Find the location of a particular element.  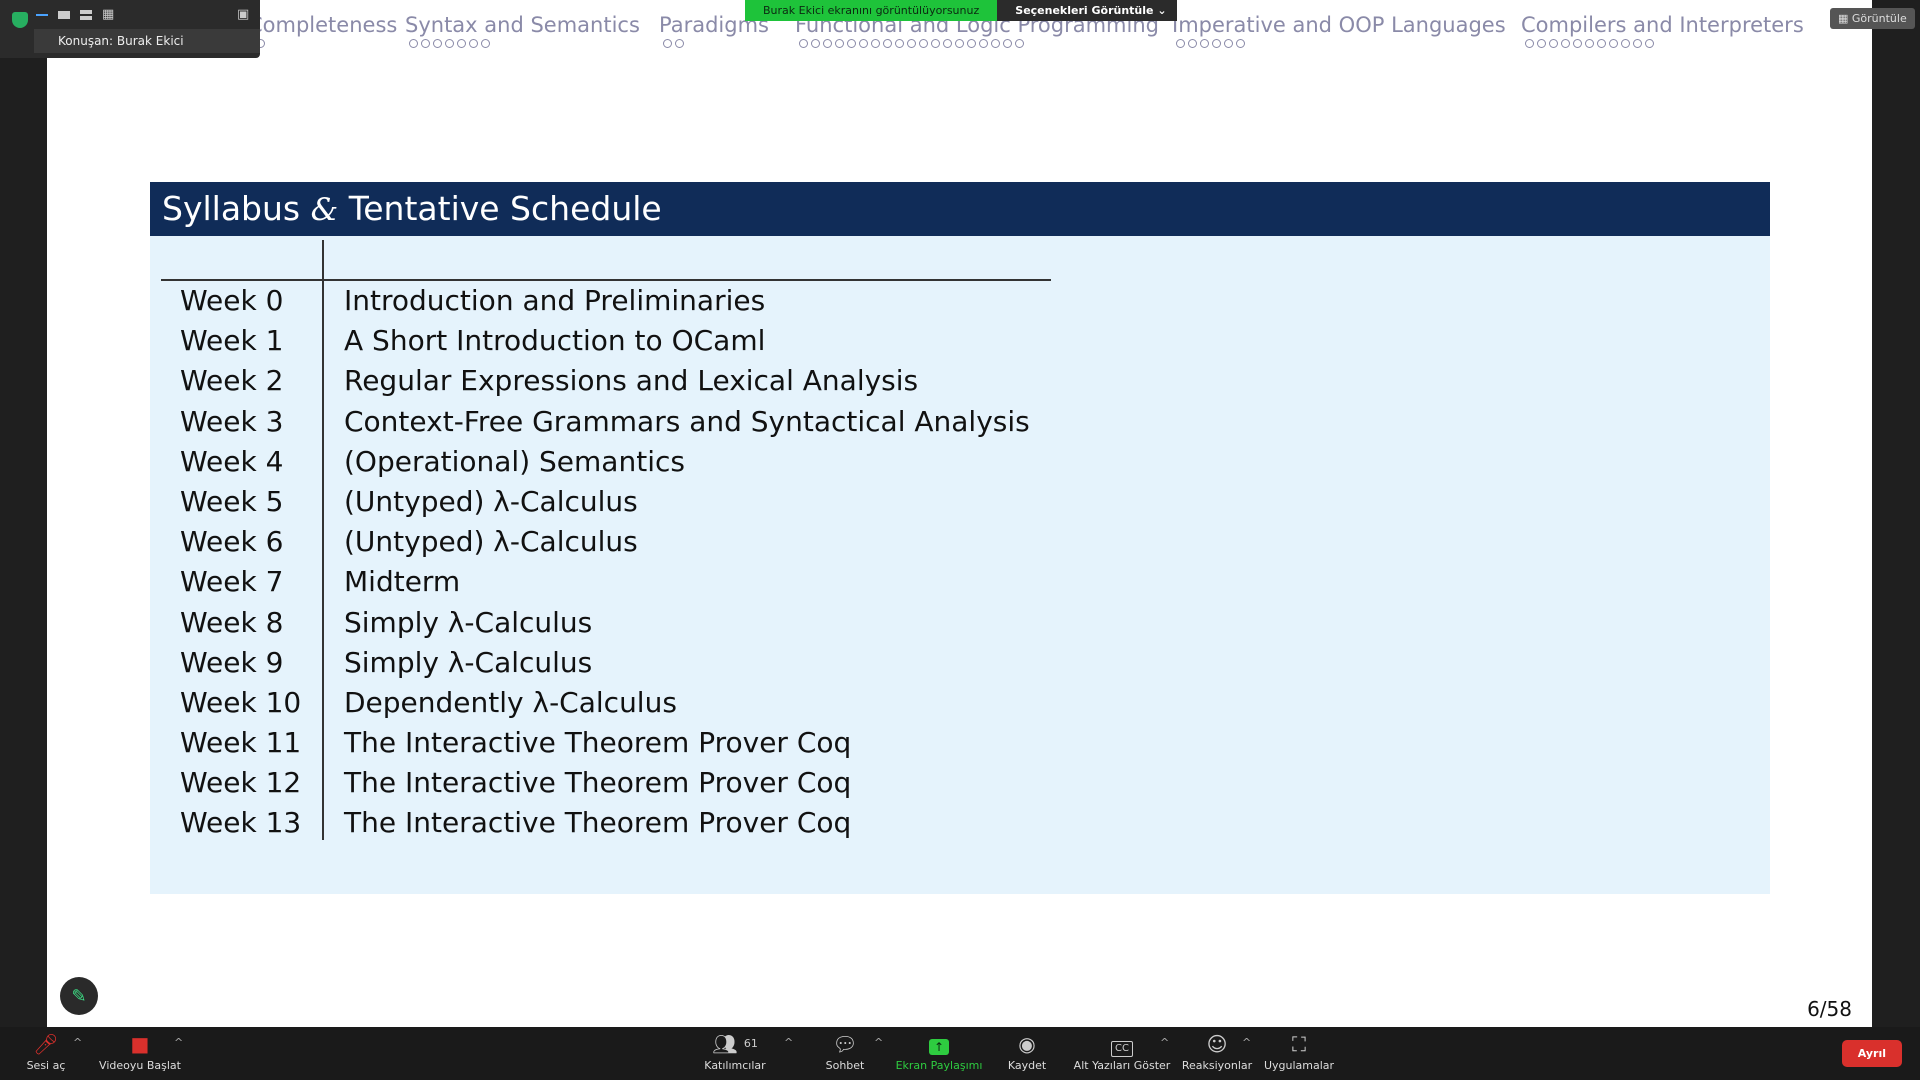

leave-button: Ayrıl is located at coordinates (1871, 1053).